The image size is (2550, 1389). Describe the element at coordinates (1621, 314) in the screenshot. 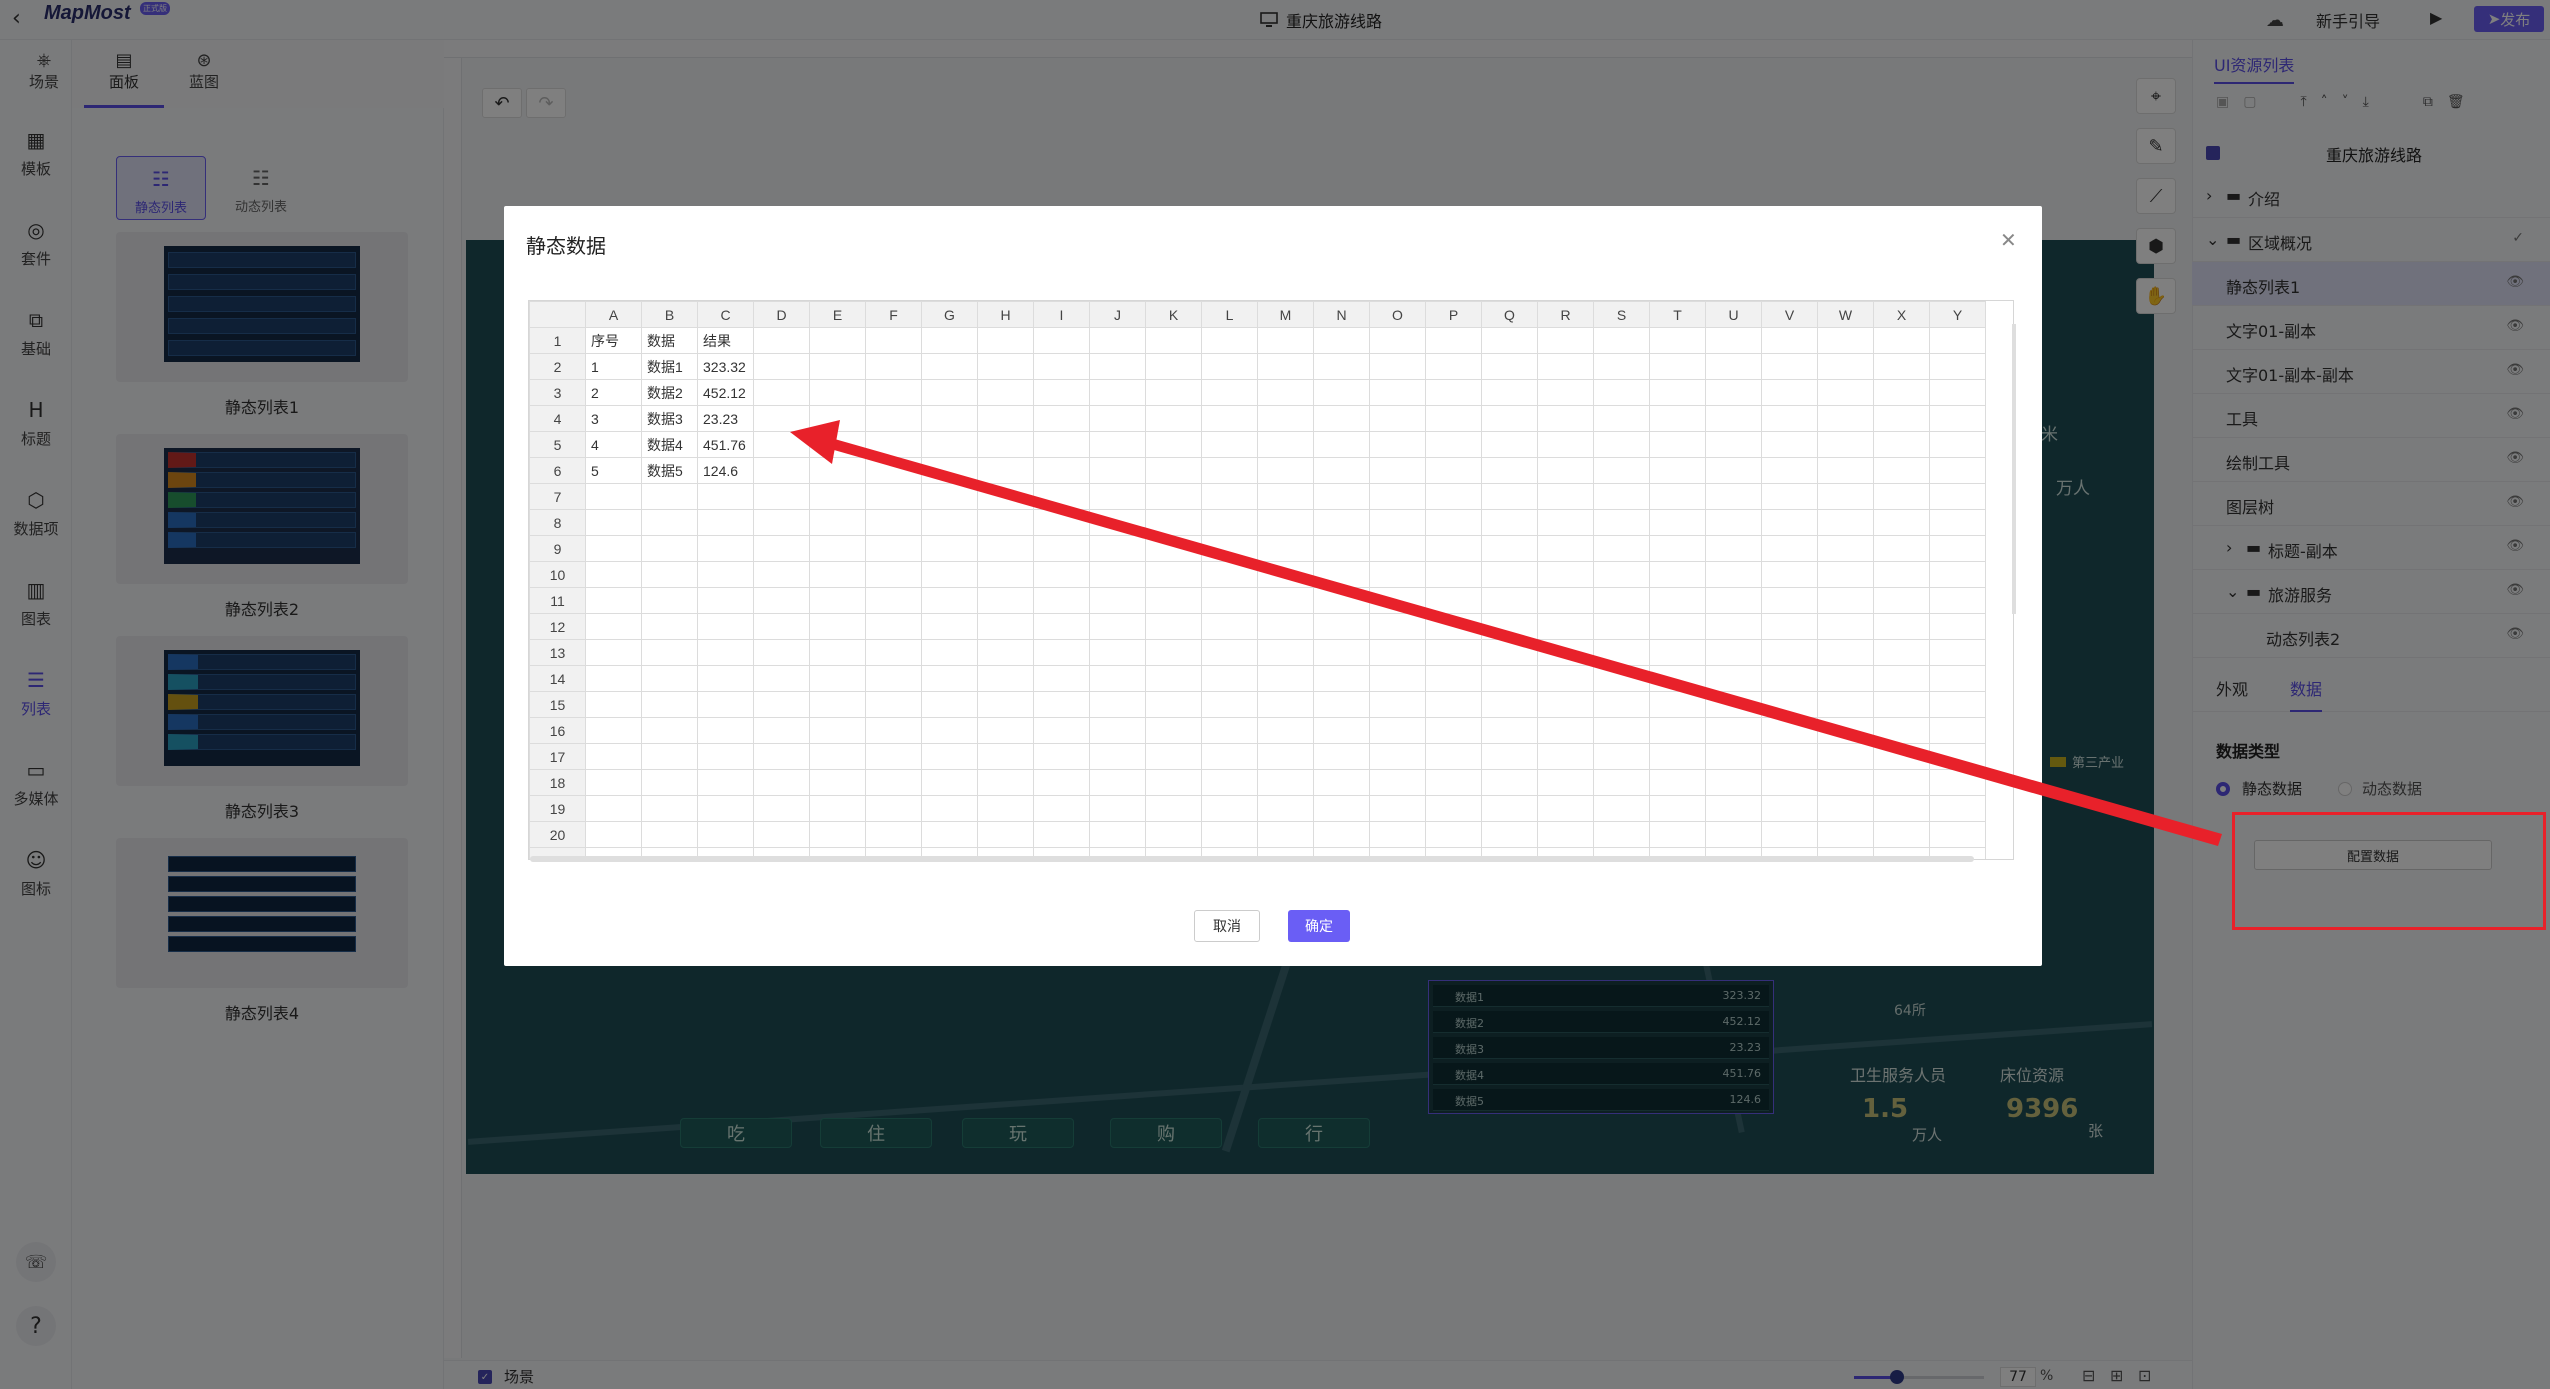

I see `column-header: S` at that location.